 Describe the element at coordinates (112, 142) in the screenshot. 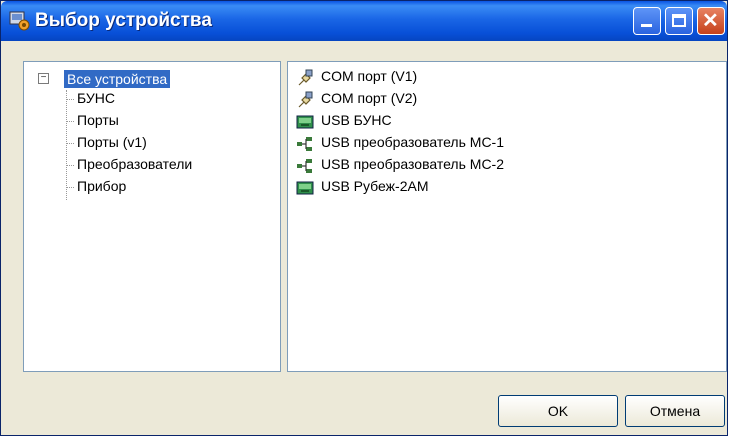

I see `tree-item-label: Порты (v1)` at that location.